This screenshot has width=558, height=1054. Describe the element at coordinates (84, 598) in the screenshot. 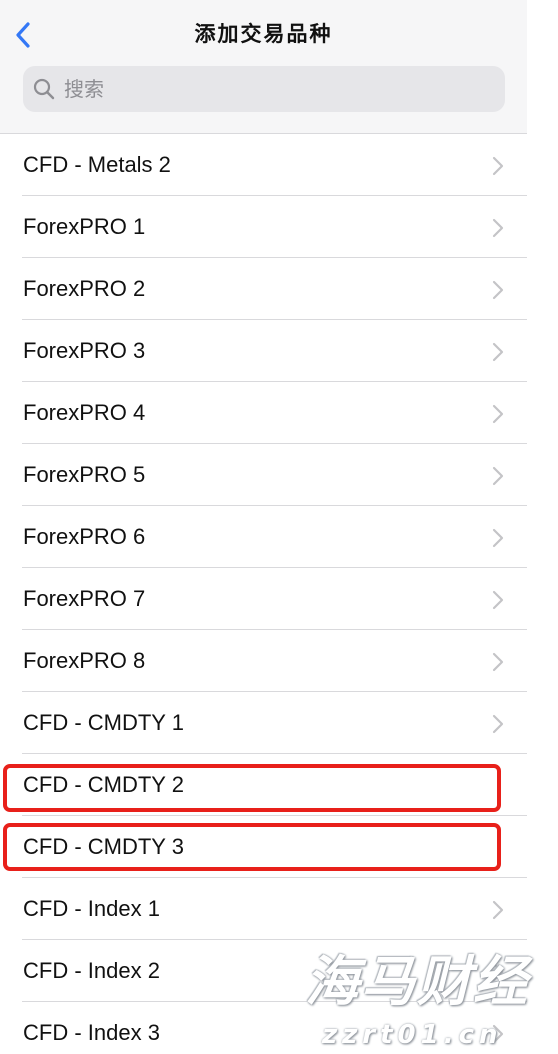

I see `list-item-label: ForexPRO 7` at that location.